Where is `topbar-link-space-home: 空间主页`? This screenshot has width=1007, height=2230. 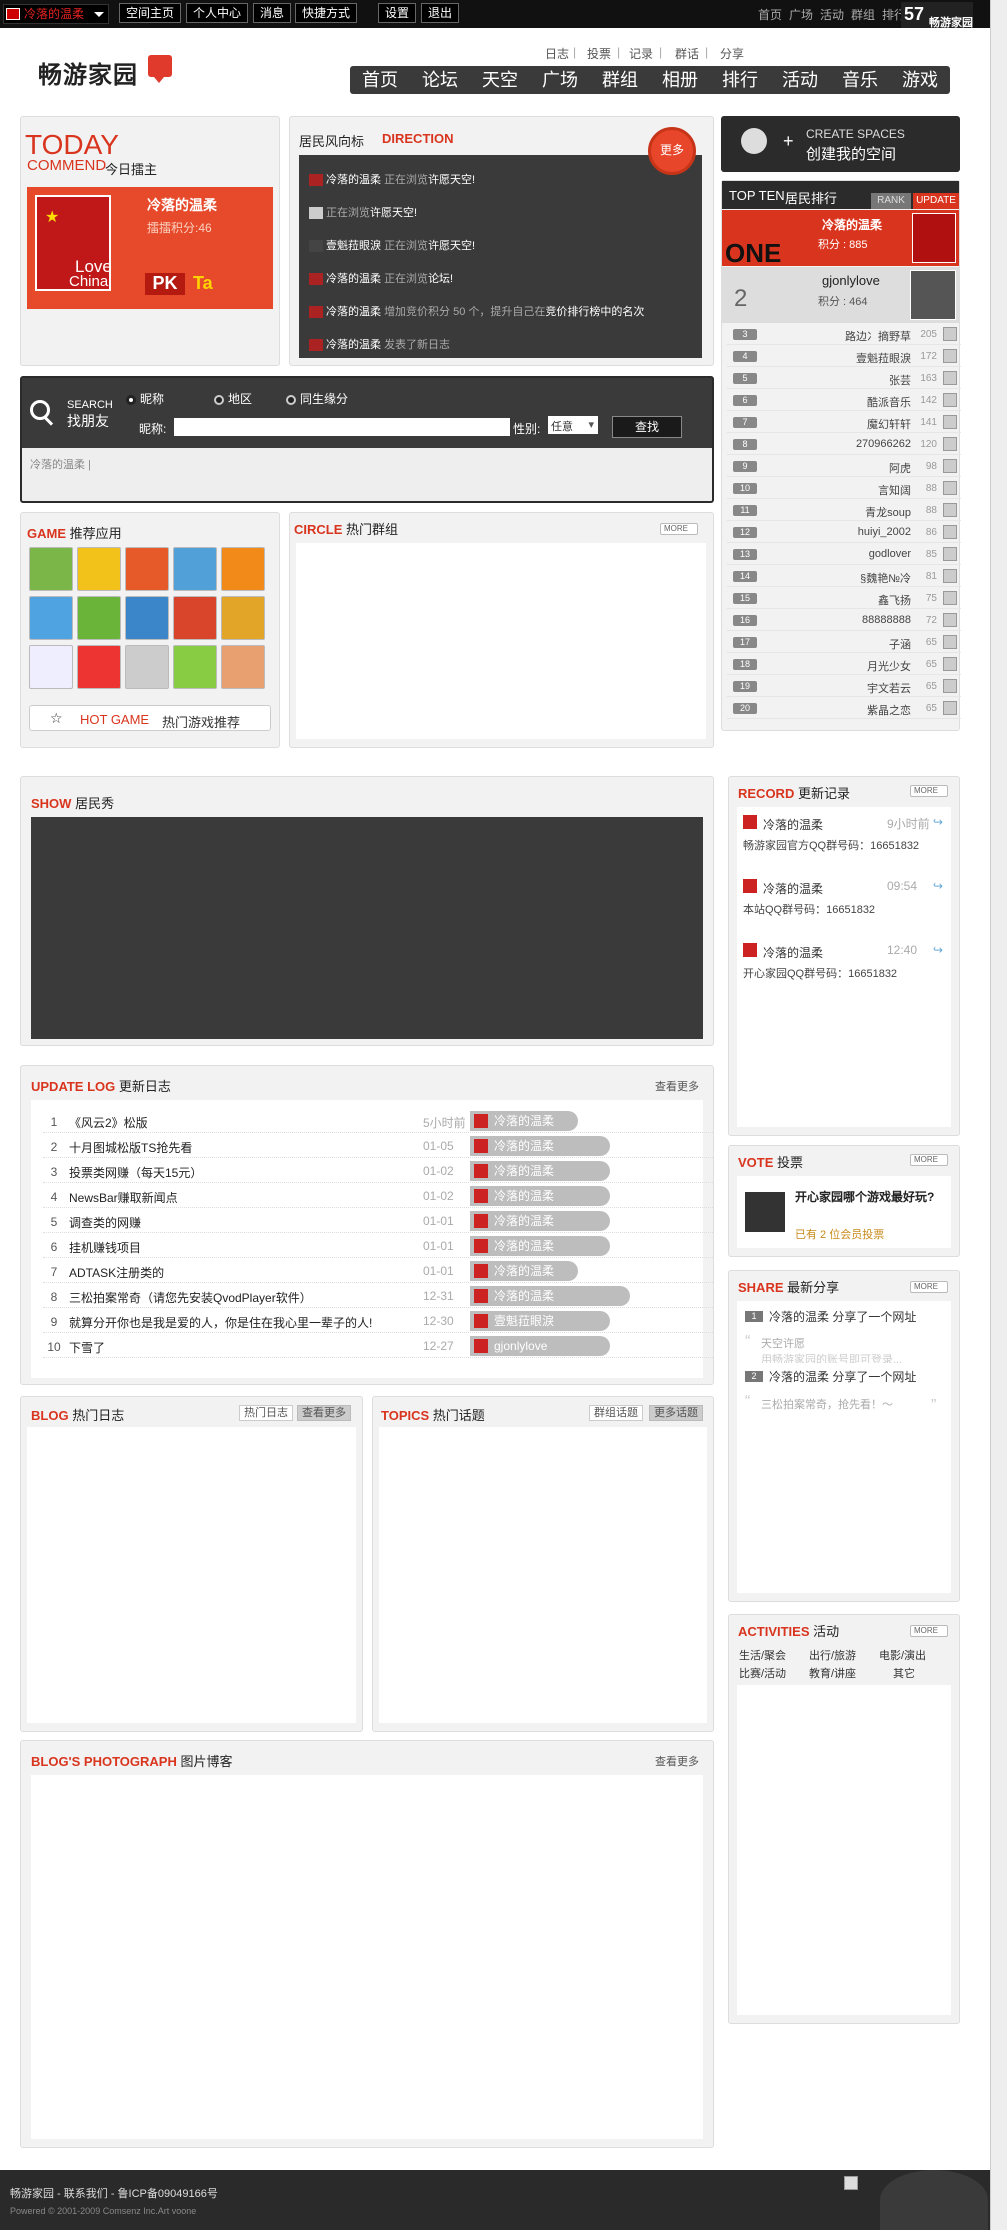
topbar-link-space-home: 空间主页 is located at coordinates (150, 13).